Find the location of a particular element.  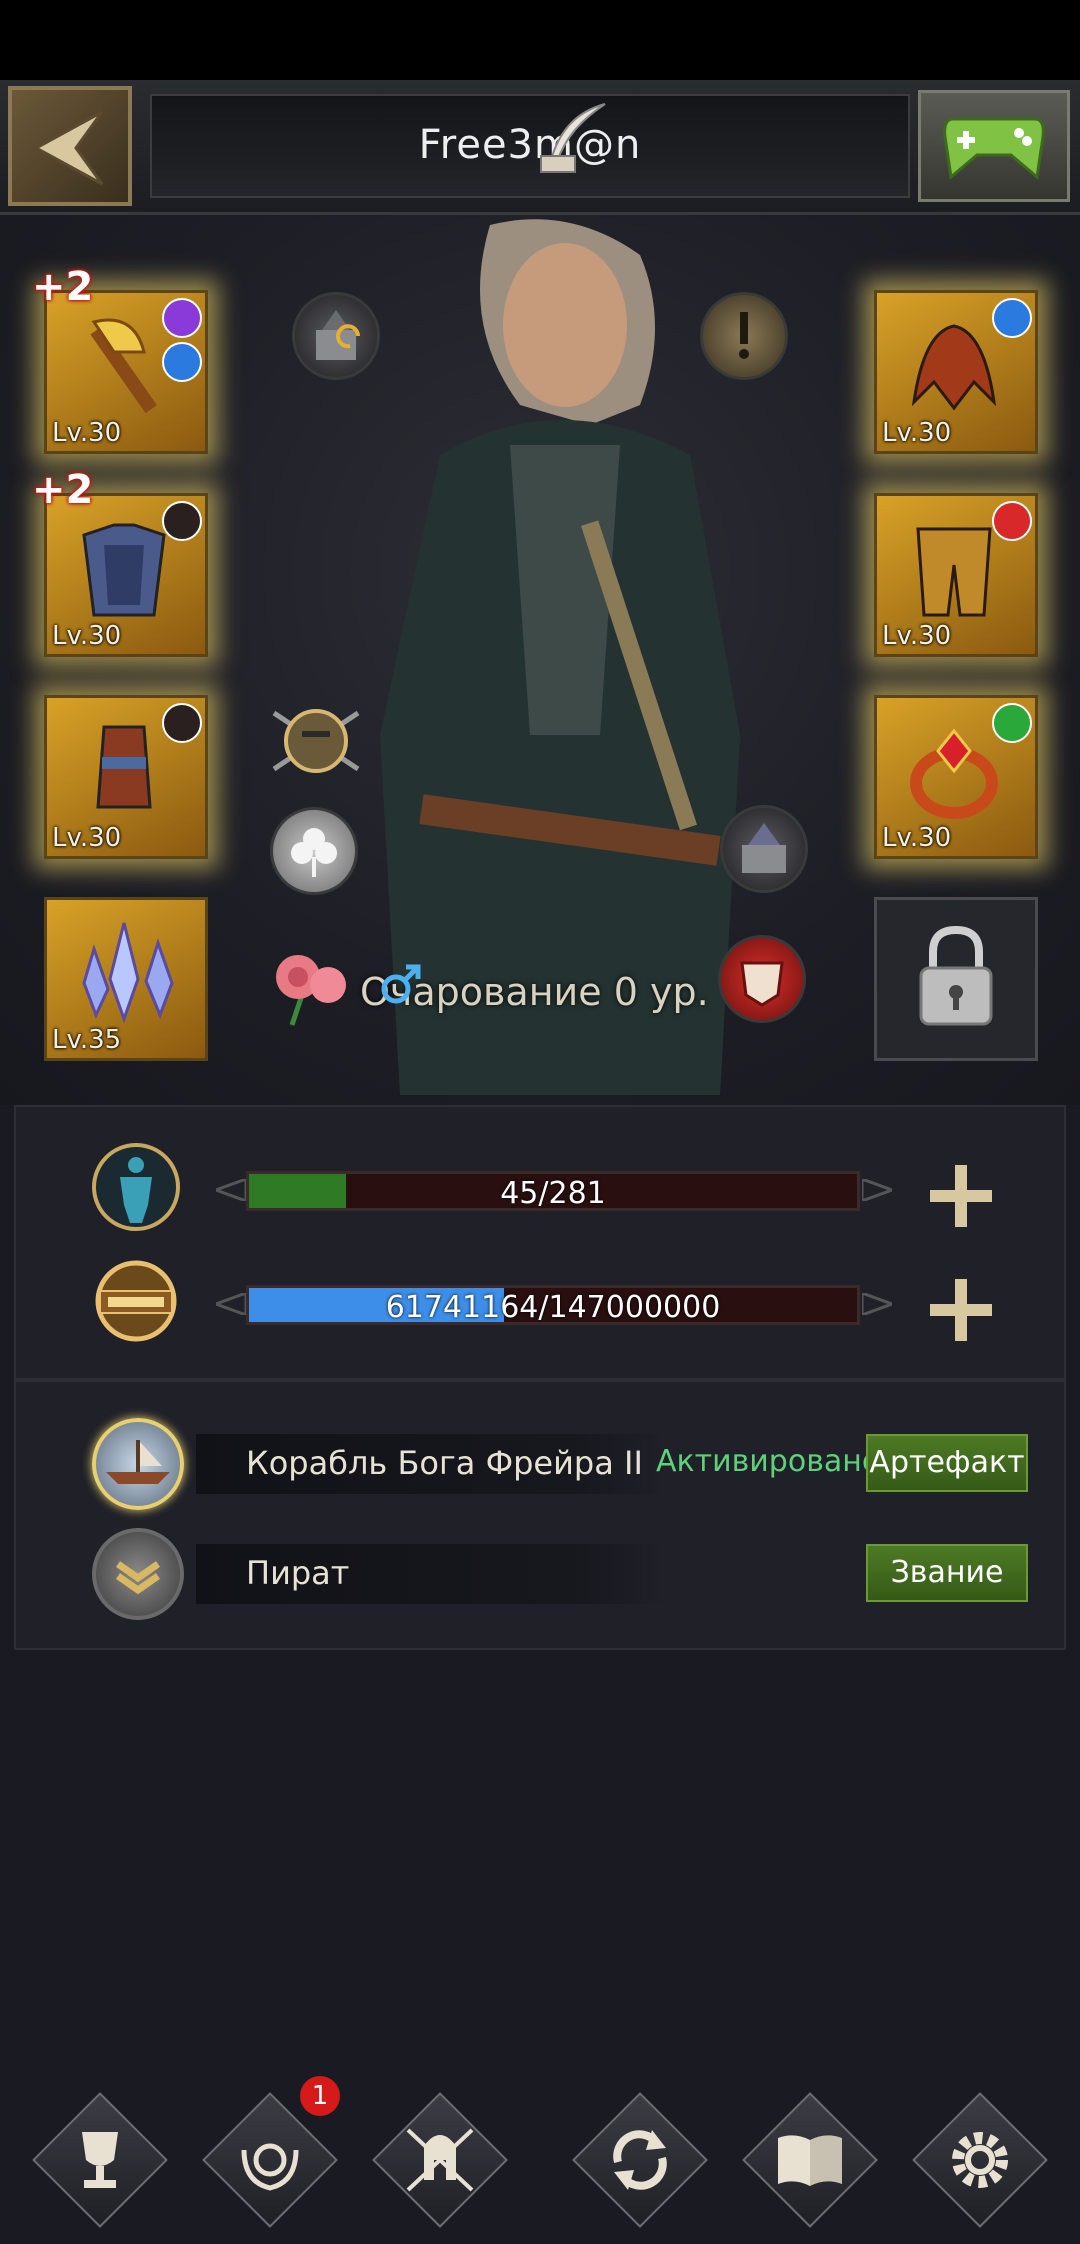

nav-book is located at coordinates (810, 2160).